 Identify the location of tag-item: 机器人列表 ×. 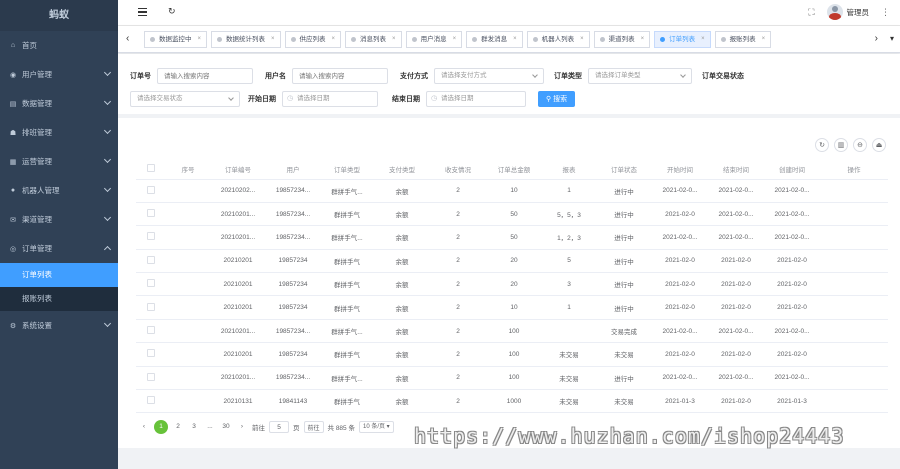
(558, 39).